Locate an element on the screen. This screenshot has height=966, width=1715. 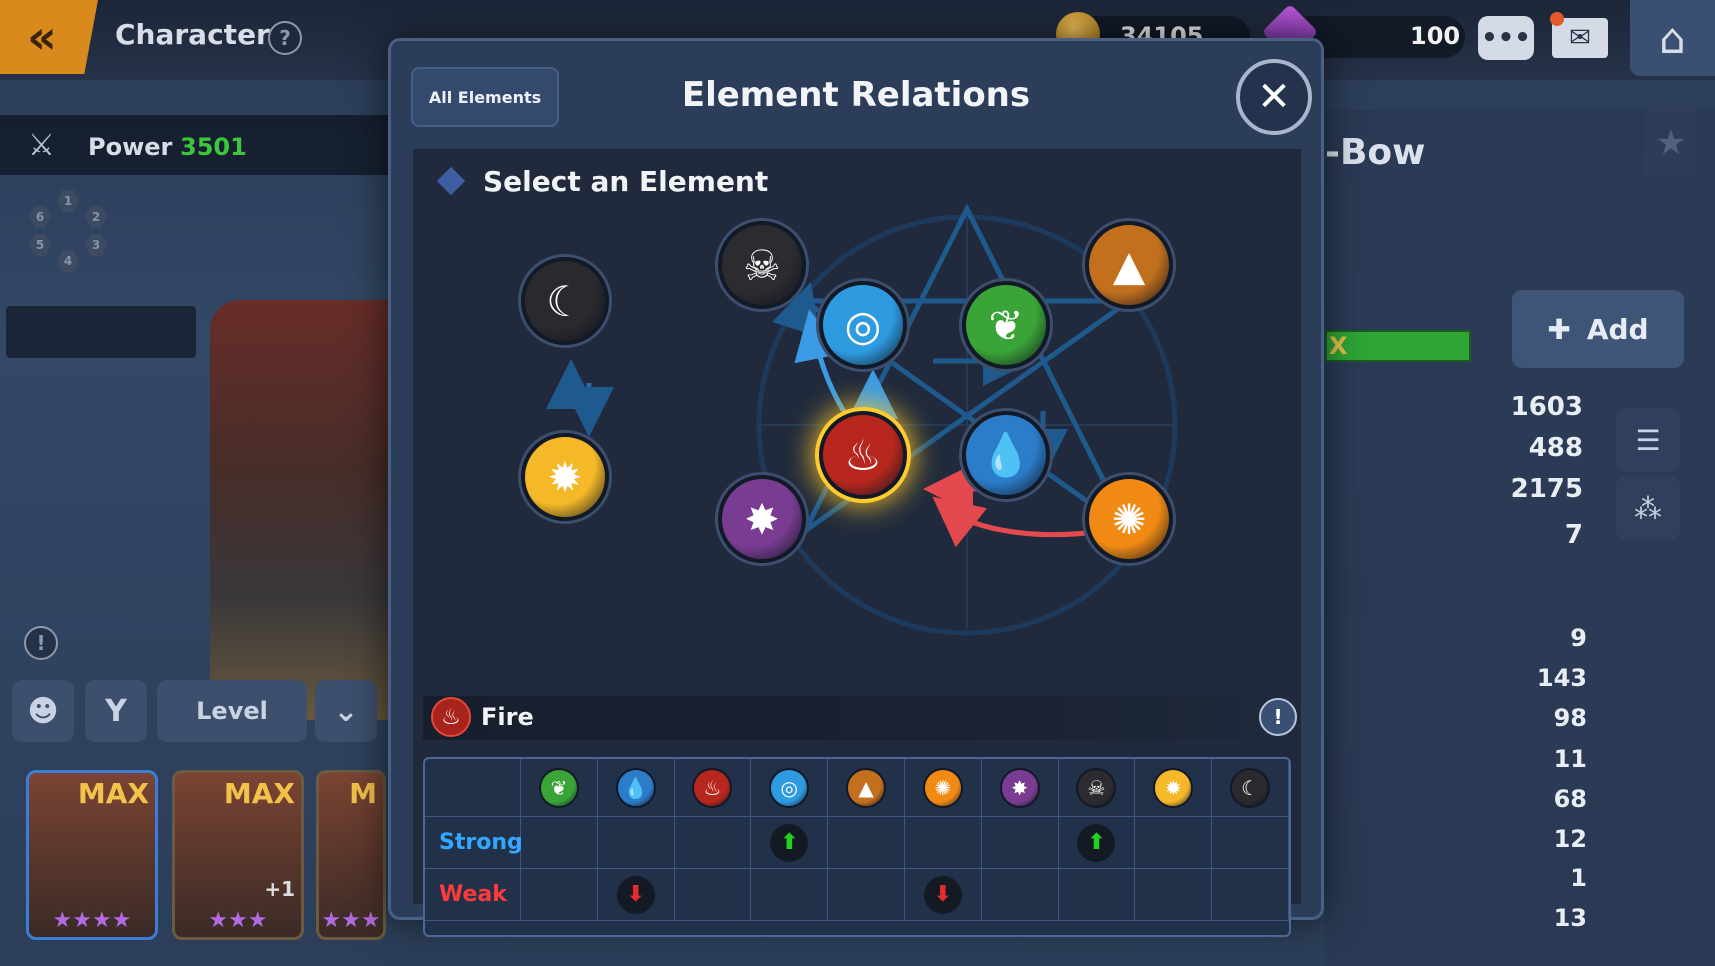
water-element-button: 💧 is located at coordinates (1006, 455).